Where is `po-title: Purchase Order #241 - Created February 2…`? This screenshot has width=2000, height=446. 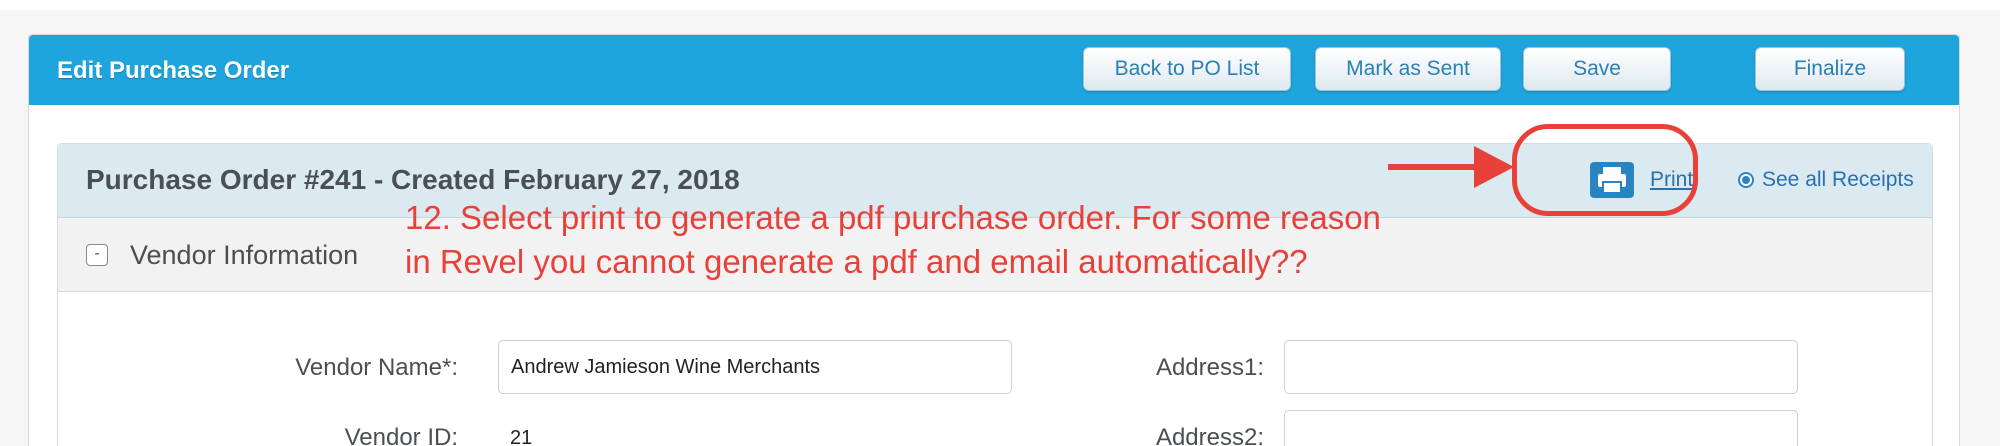
po-title: Purchase Order #241 - Created February 2… is located at coordinates (413, 179).